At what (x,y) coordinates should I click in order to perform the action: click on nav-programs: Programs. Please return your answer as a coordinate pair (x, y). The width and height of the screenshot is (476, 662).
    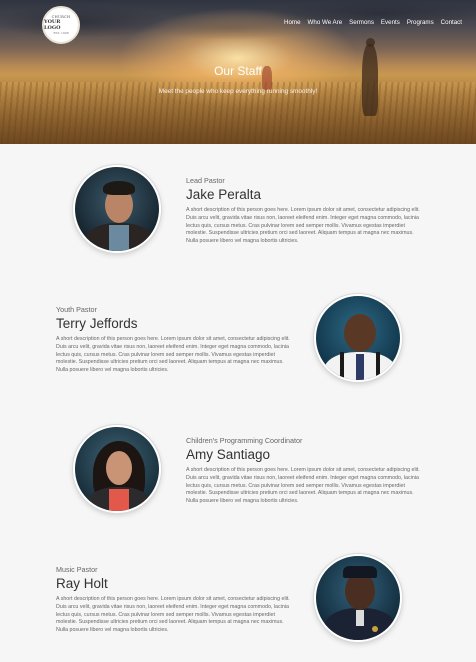
    Looking at the image, I should click on (420, 22).